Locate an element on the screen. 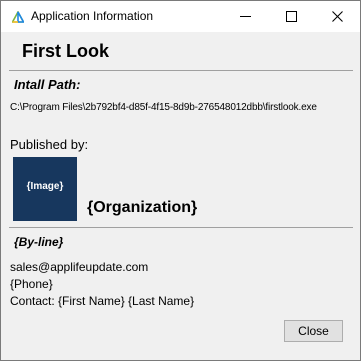  minimize-button is located at coordinates (245, 16).